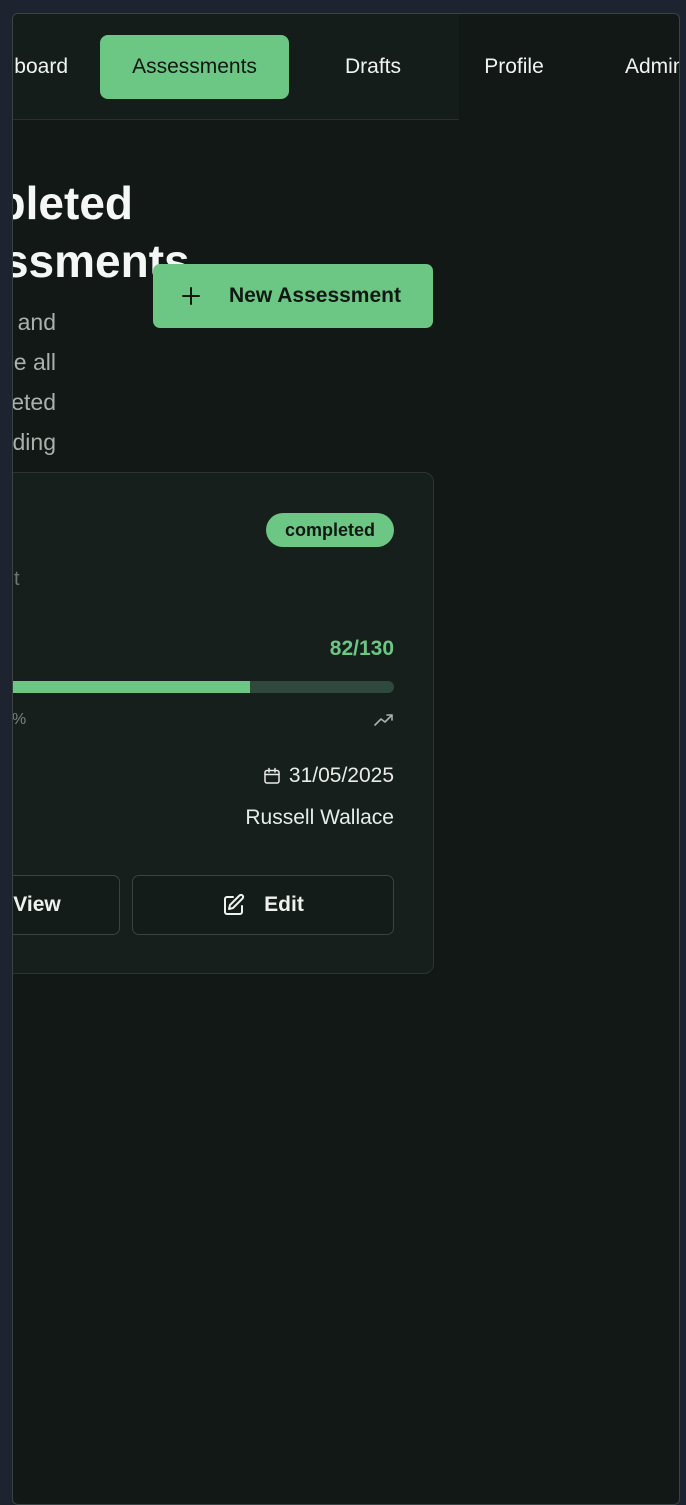 The height and width of the screenshot is (1505, 686). What do you see at coordinates (514, 67) in the screenshot?
I see `nav-item-profile: Profile` at bounding box center [514, 67].